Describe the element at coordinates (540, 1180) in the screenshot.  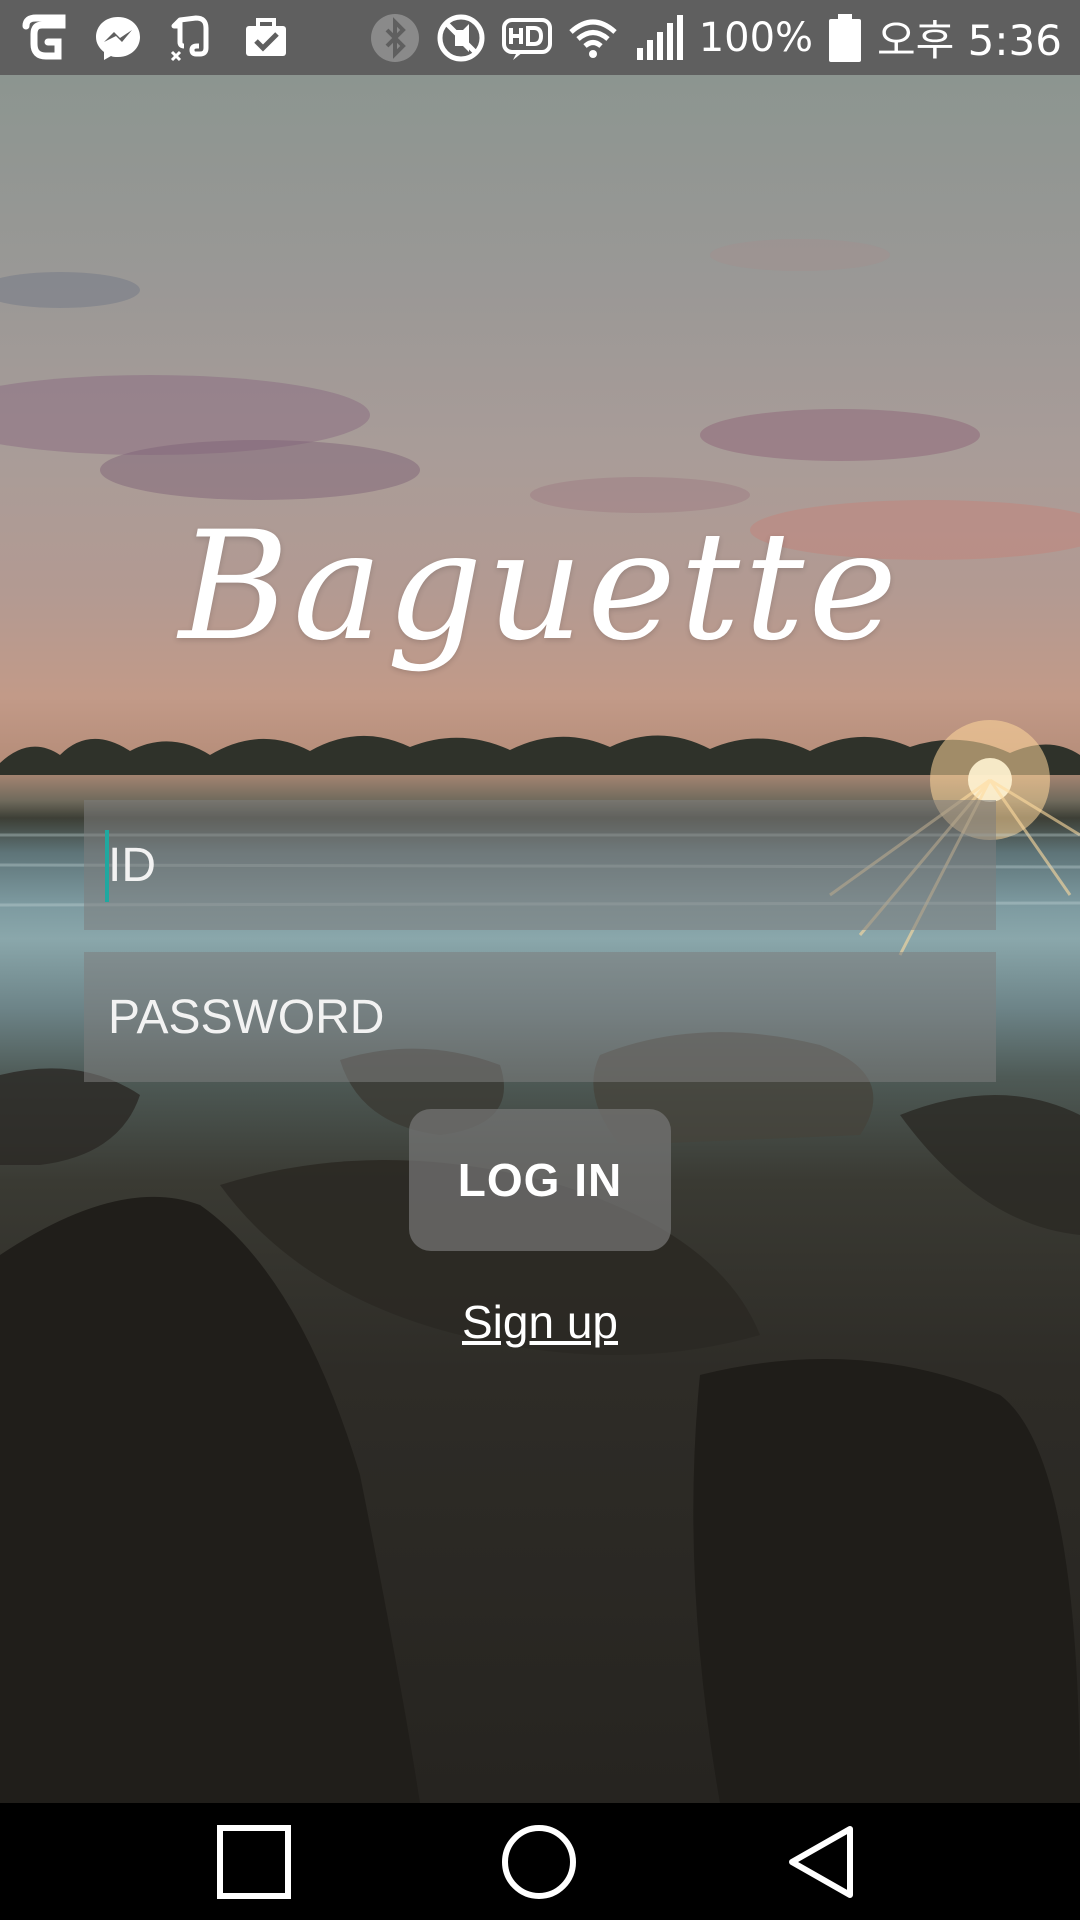
I see `login-button: LOG IN` at that location.